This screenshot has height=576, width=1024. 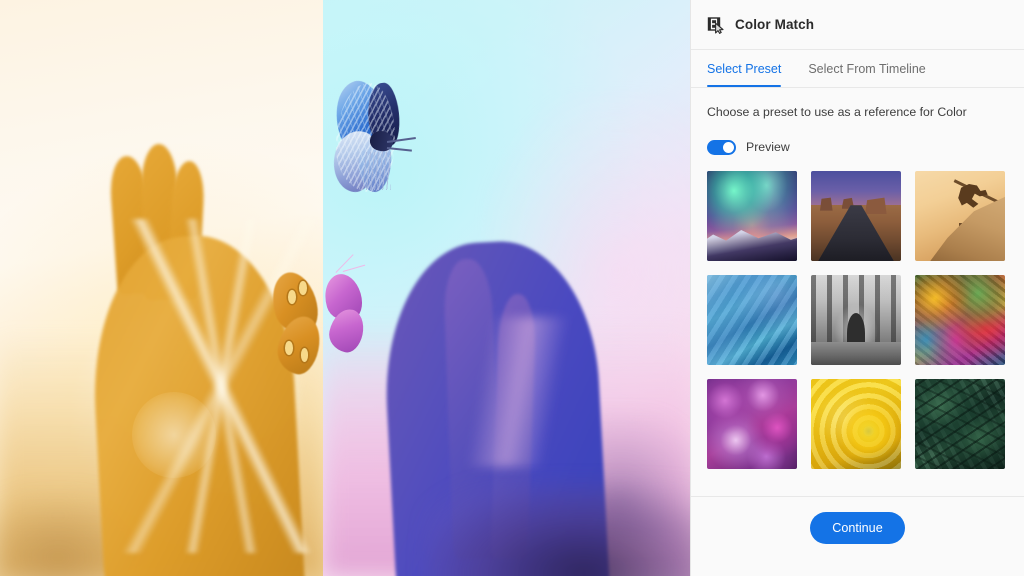 I want to click on preset-thumbnail-aurora-mountain, so click(x=752, y=215).